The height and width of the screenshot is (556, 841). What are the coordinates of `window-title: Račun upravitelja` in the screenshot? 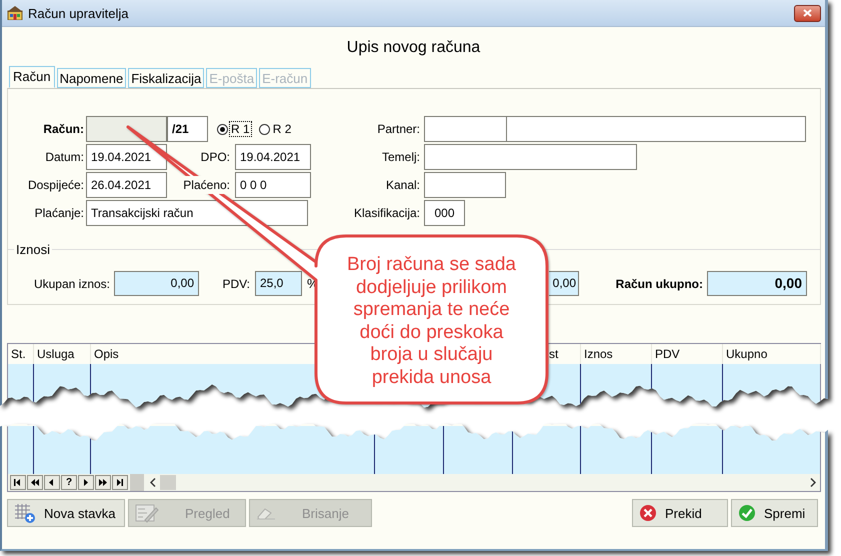 It's located at (79, 13).